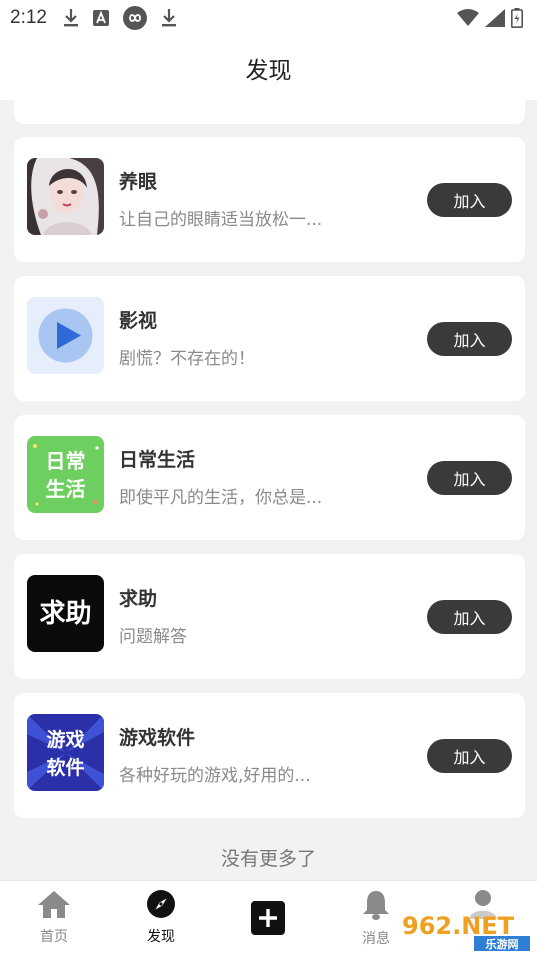  I want to click on nav-item-home: 首页, so click(54, 917).